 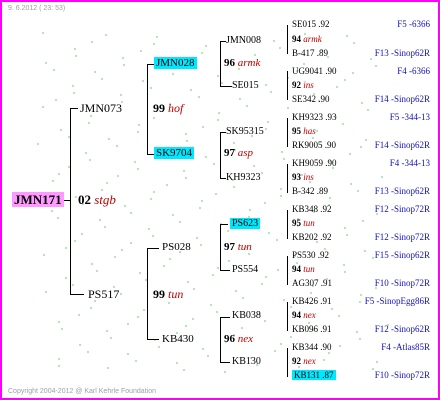 I want to click on gen3-node: SK9704, so click(x=174, y=153).